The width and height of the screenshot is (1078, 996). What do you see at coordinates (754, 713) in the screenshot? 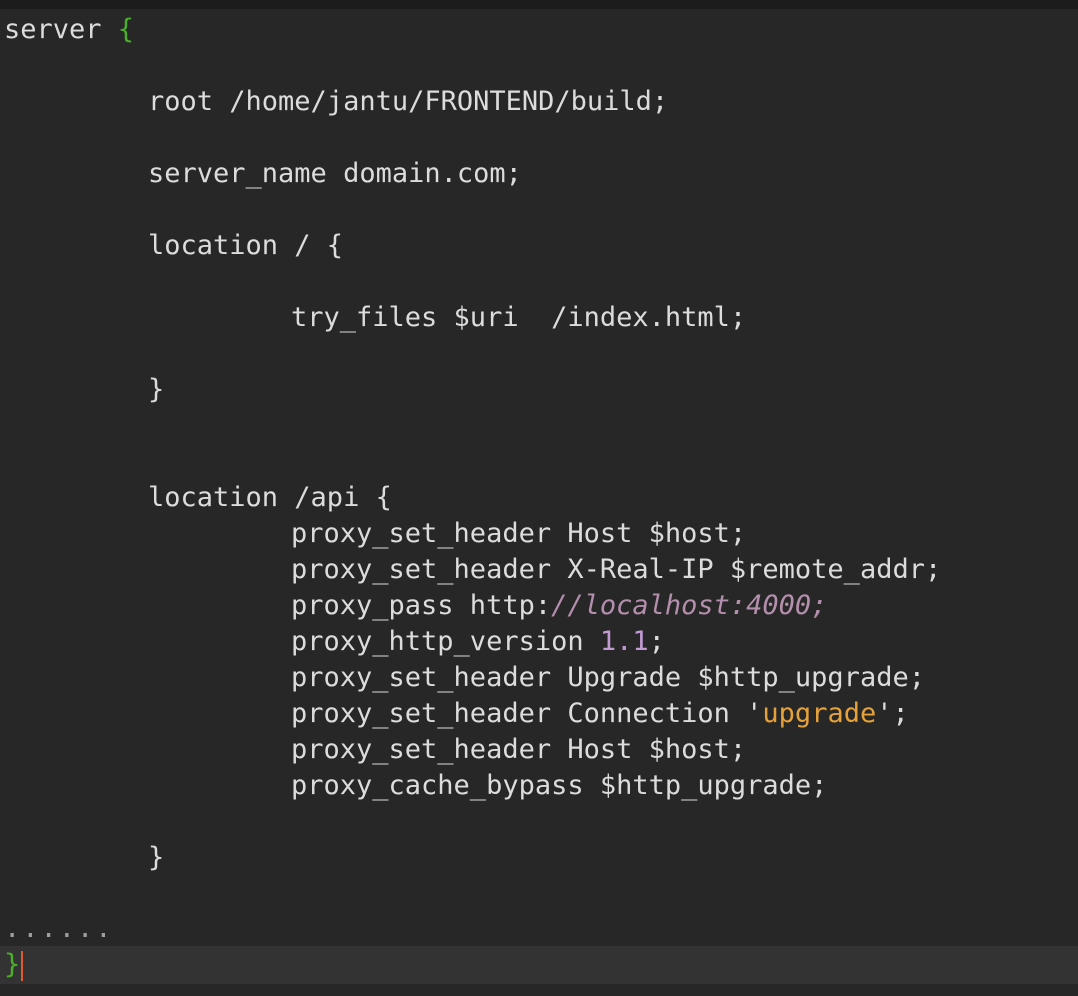
I see `connection-quote-open: '` at bounding box center [754, 713].